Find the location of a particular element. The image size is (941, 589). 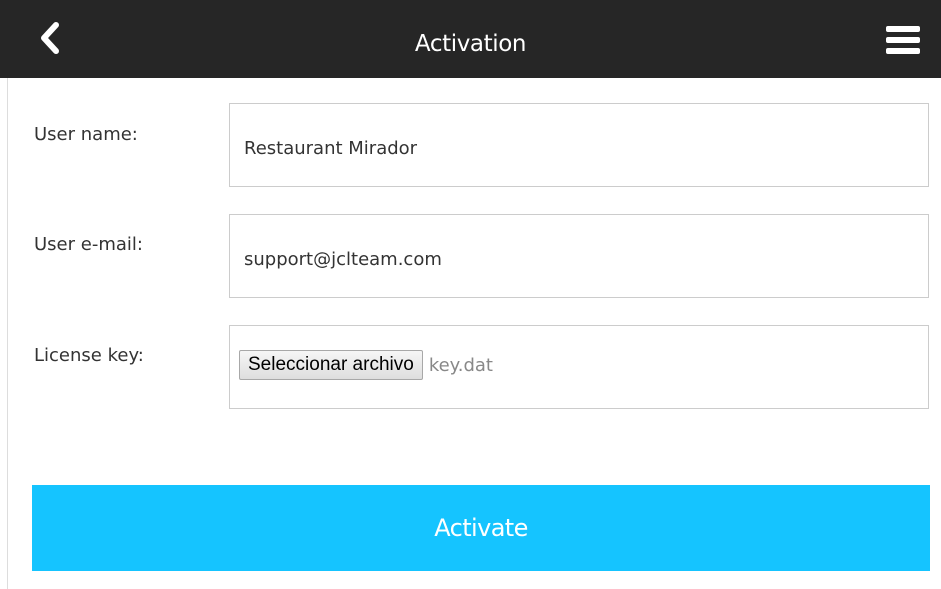

content-left-border is located at coordinates (7, 333).